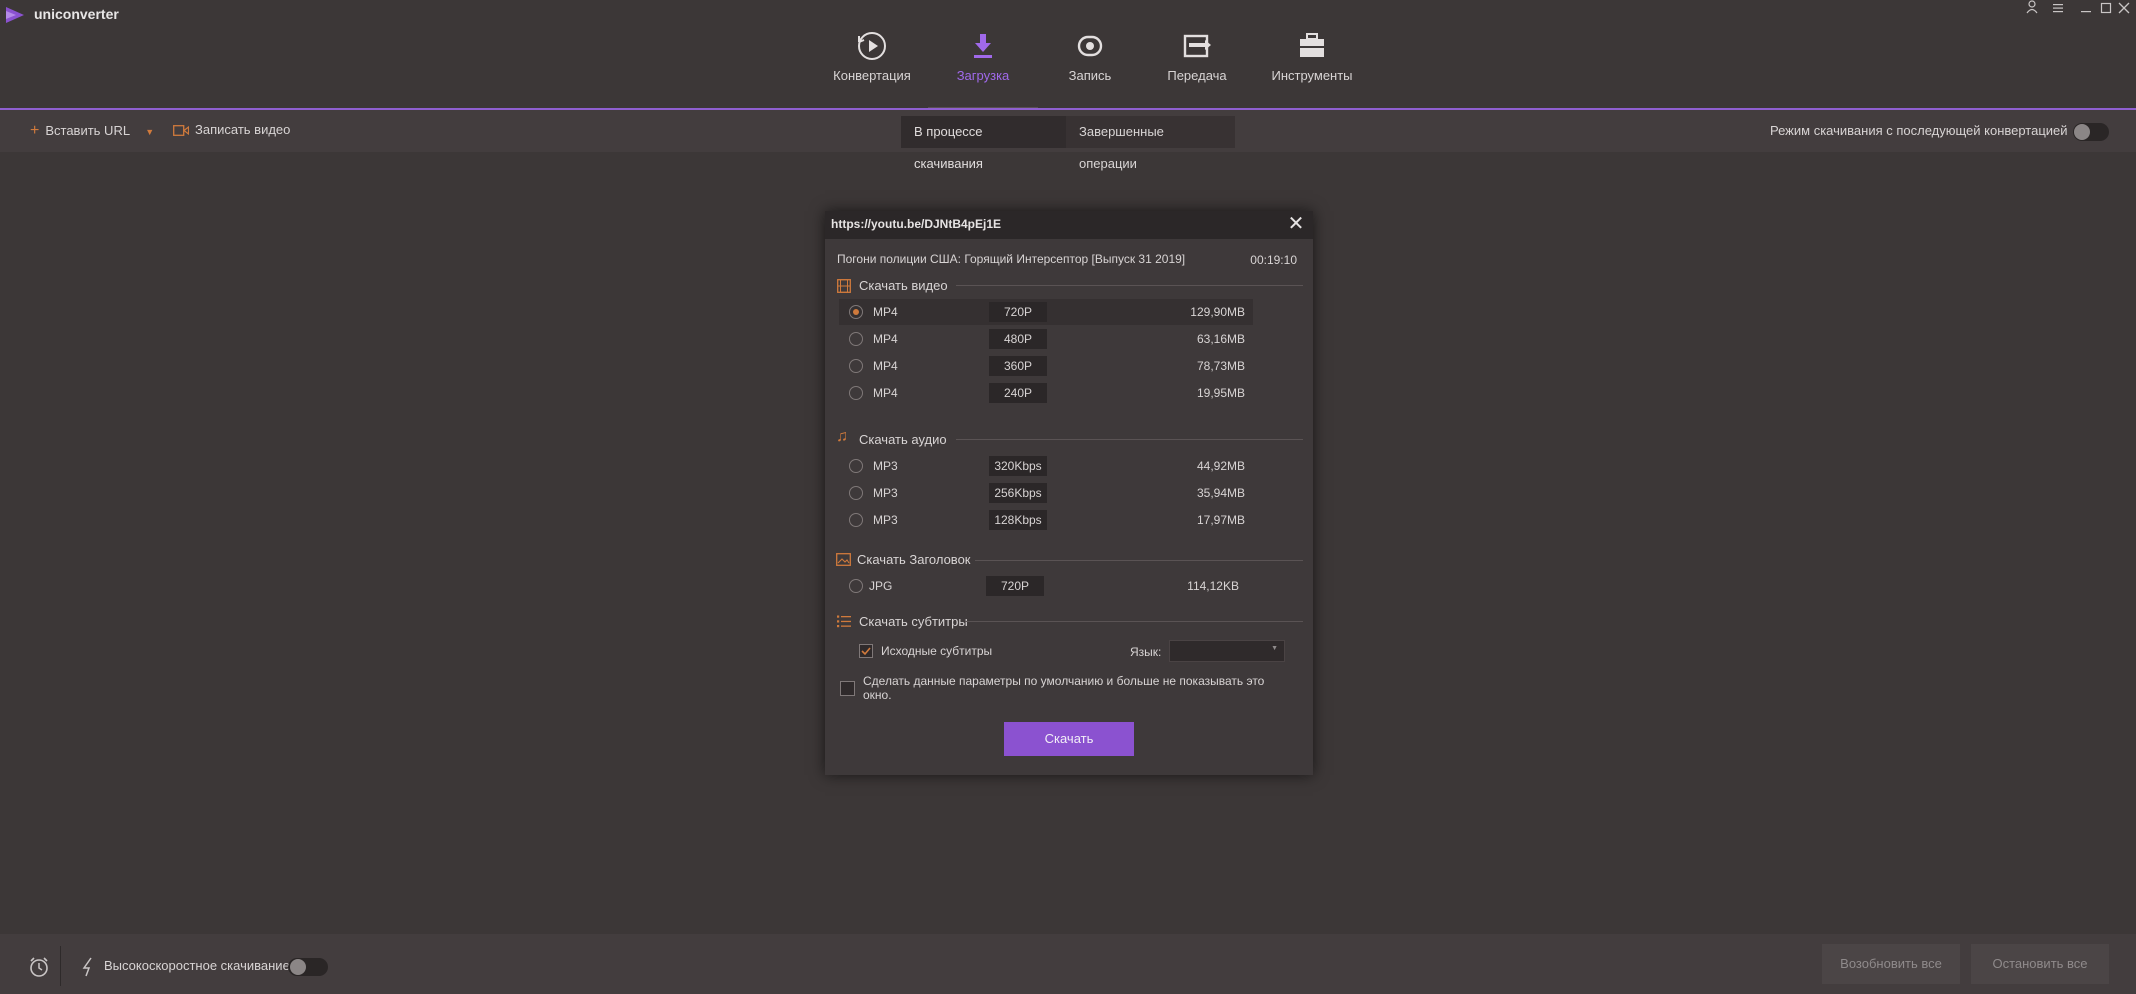  I want to click on app-title: uniconverter, so click(76, 14).